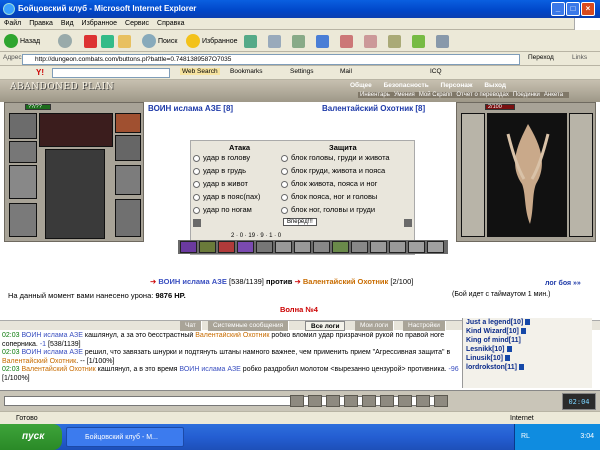 Image resolution: width=600 pixels, height=450 pixels. I want to click on settings-button: Settings, so click(302, 71).